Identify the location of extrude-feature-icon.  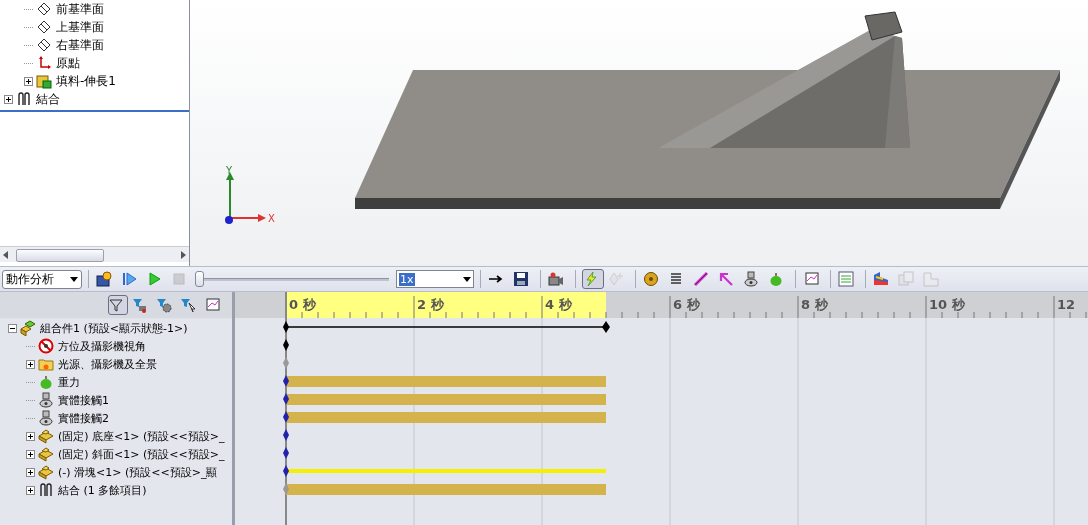
(44, 81).